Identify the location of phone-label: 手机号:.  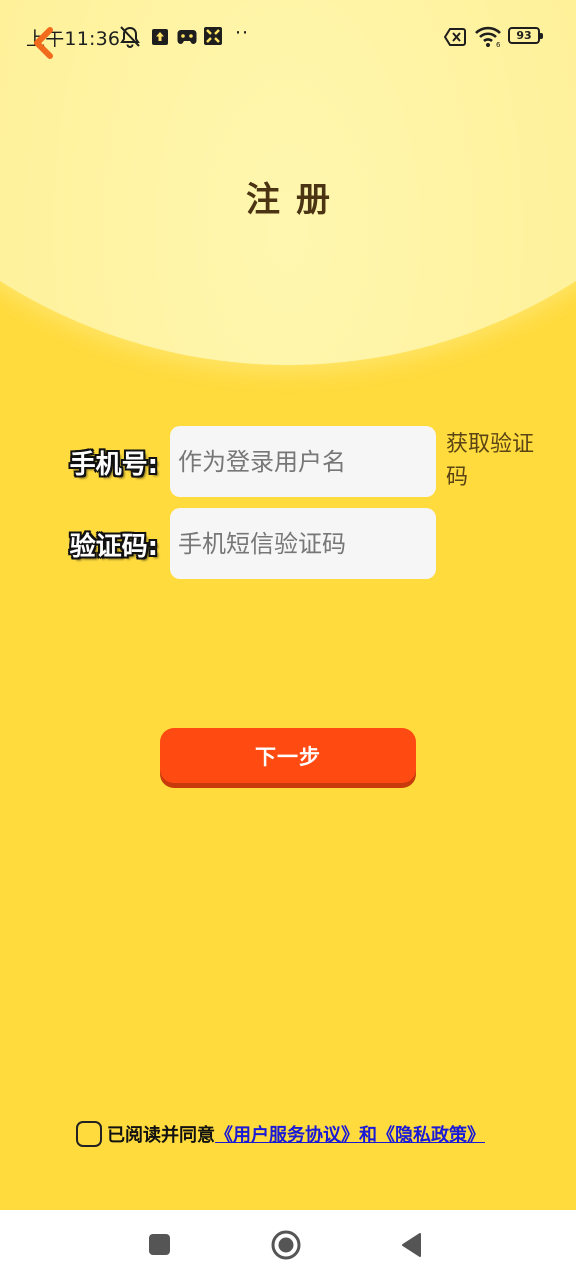
(113, 465).